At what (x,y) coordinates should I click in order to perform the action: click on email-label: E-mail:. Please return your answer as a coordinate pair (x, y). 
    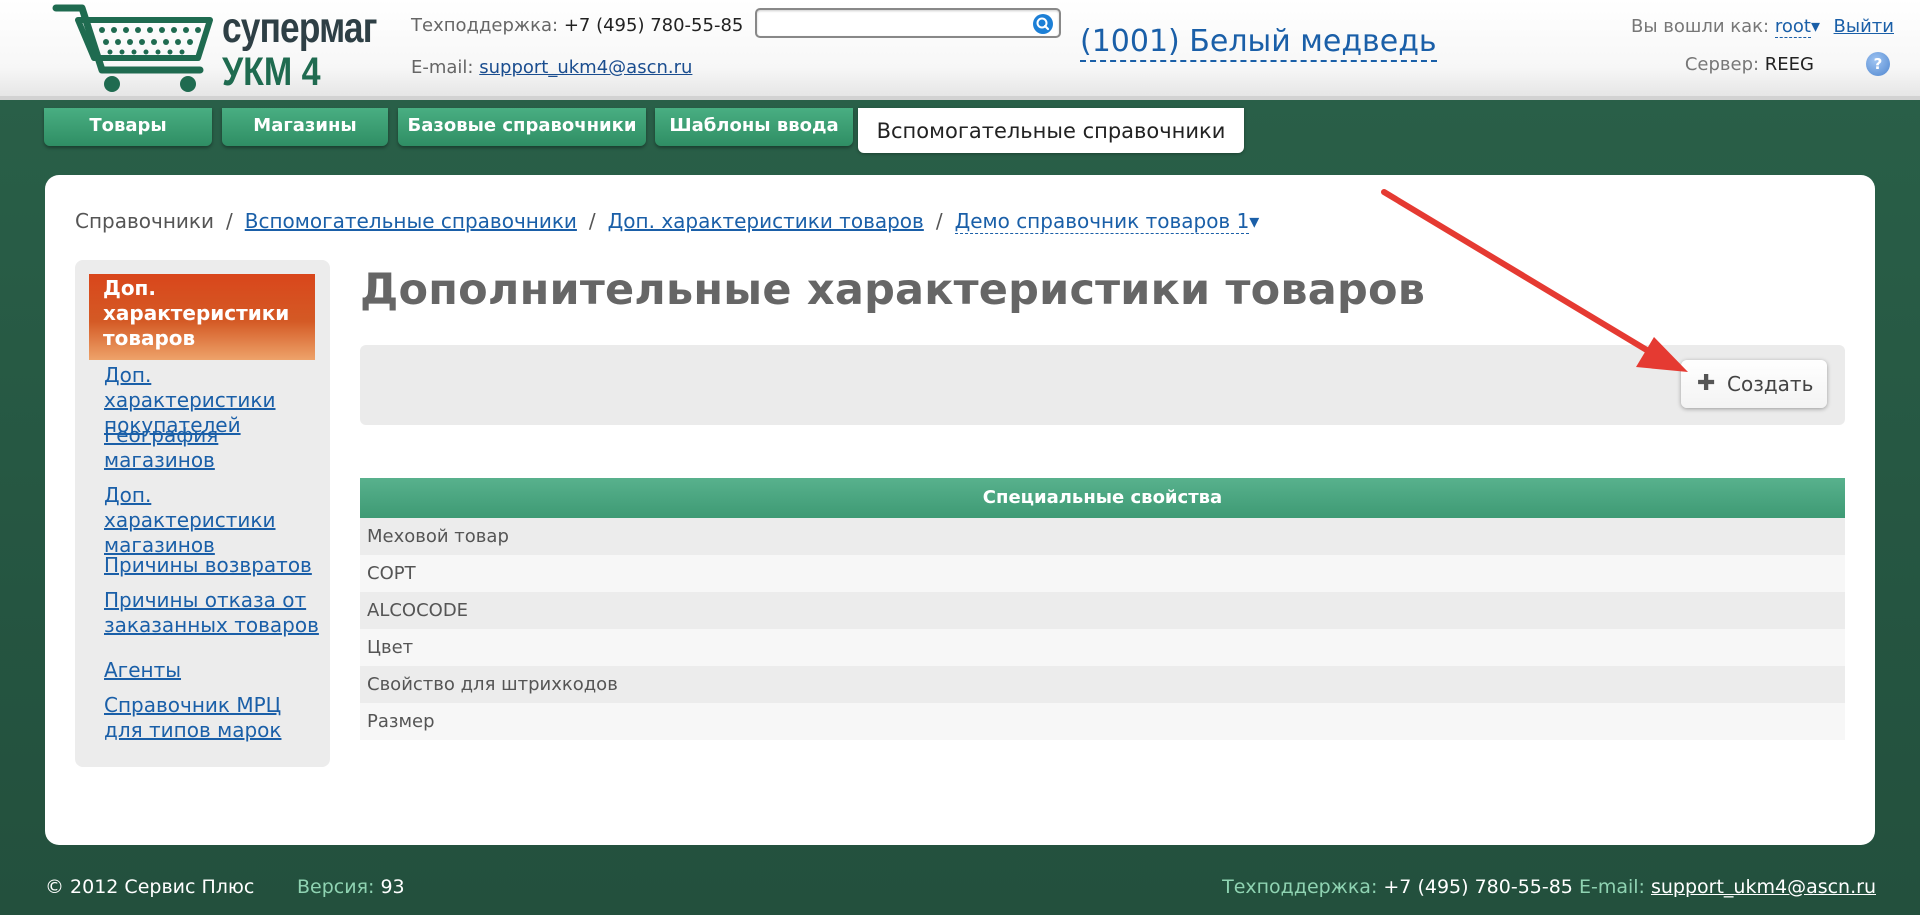
    Looking at the image, I should click on (442, 67).